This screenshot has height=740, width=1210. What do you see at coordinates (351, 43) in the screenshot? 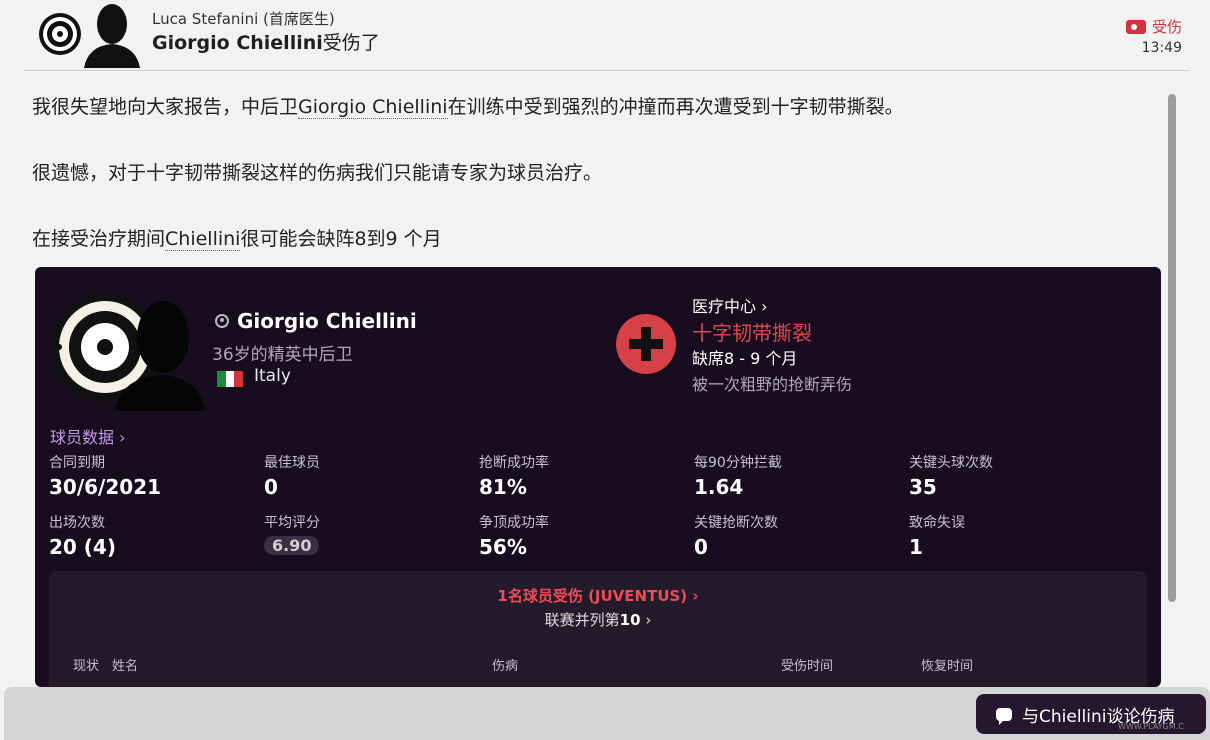
I see `subject-suffix: 受伤了` at bounding box center [351, 43].